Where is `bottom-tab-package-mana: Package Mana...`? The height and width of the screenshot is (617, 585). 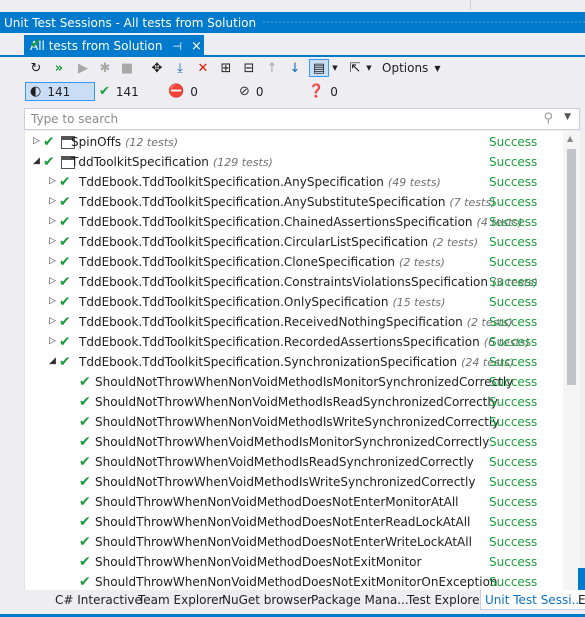
bottom-tab-package-mana: Package Mana... is located at coordinates (360, 600).